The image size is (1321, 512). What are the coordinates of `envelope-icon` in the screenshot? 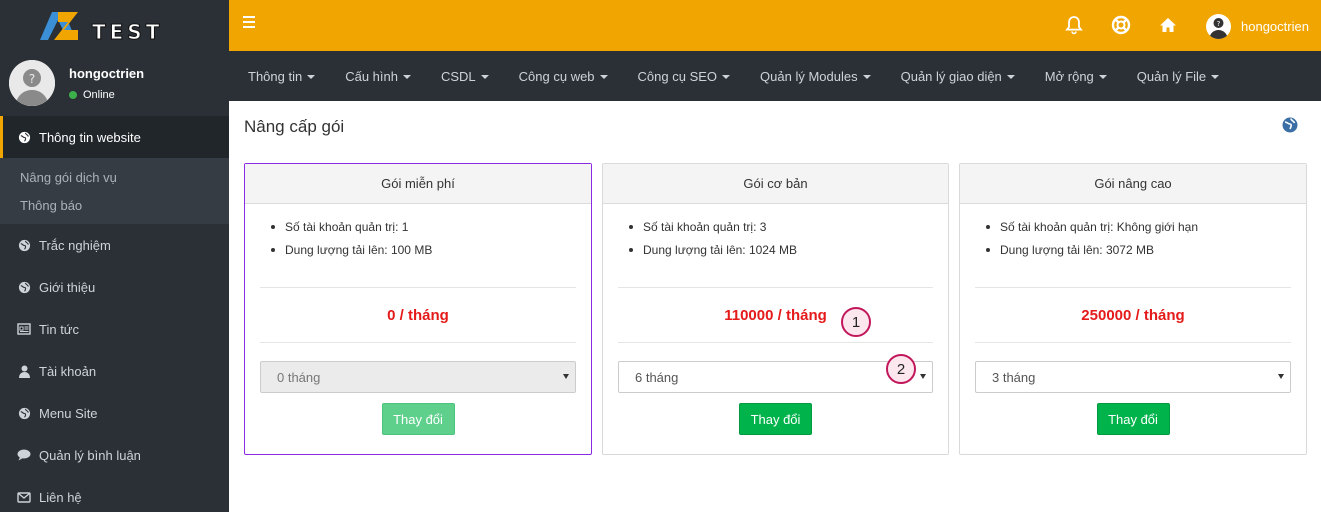 It's located at (24, 497).